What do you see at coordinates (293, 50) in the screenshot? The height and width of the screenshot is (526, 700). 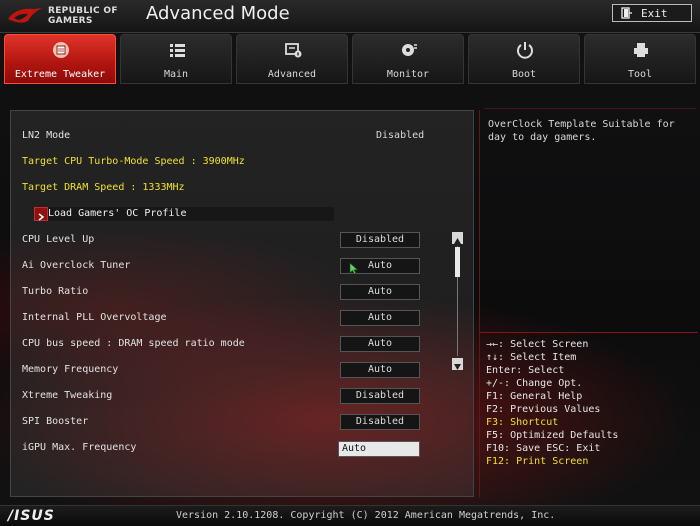 I see `advanced-settings-icon` at bounding box center [293, 50].